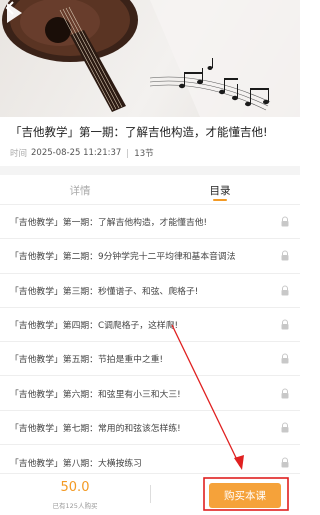 This screenshot has width=320, height=515. What do you see at coordinates (123, 257) in the screenshot?
I see `lesson-title: 「吉他教学」第二期：9分钟学完十二平均律和基本音调法` at bounding box center [123, 257].